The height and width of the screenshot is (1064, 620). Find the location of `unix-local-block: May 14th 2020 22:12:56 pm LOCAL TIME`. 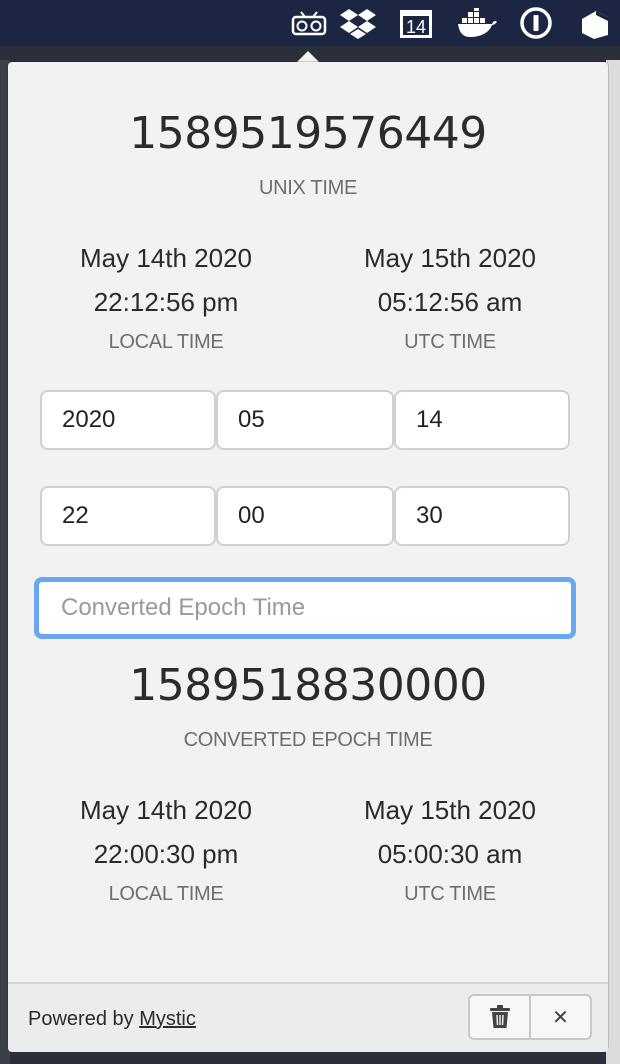

unix-local-block: May 14th 2020 22:12:56 pm LOCAL TIME is located at coordinates (166, 298).